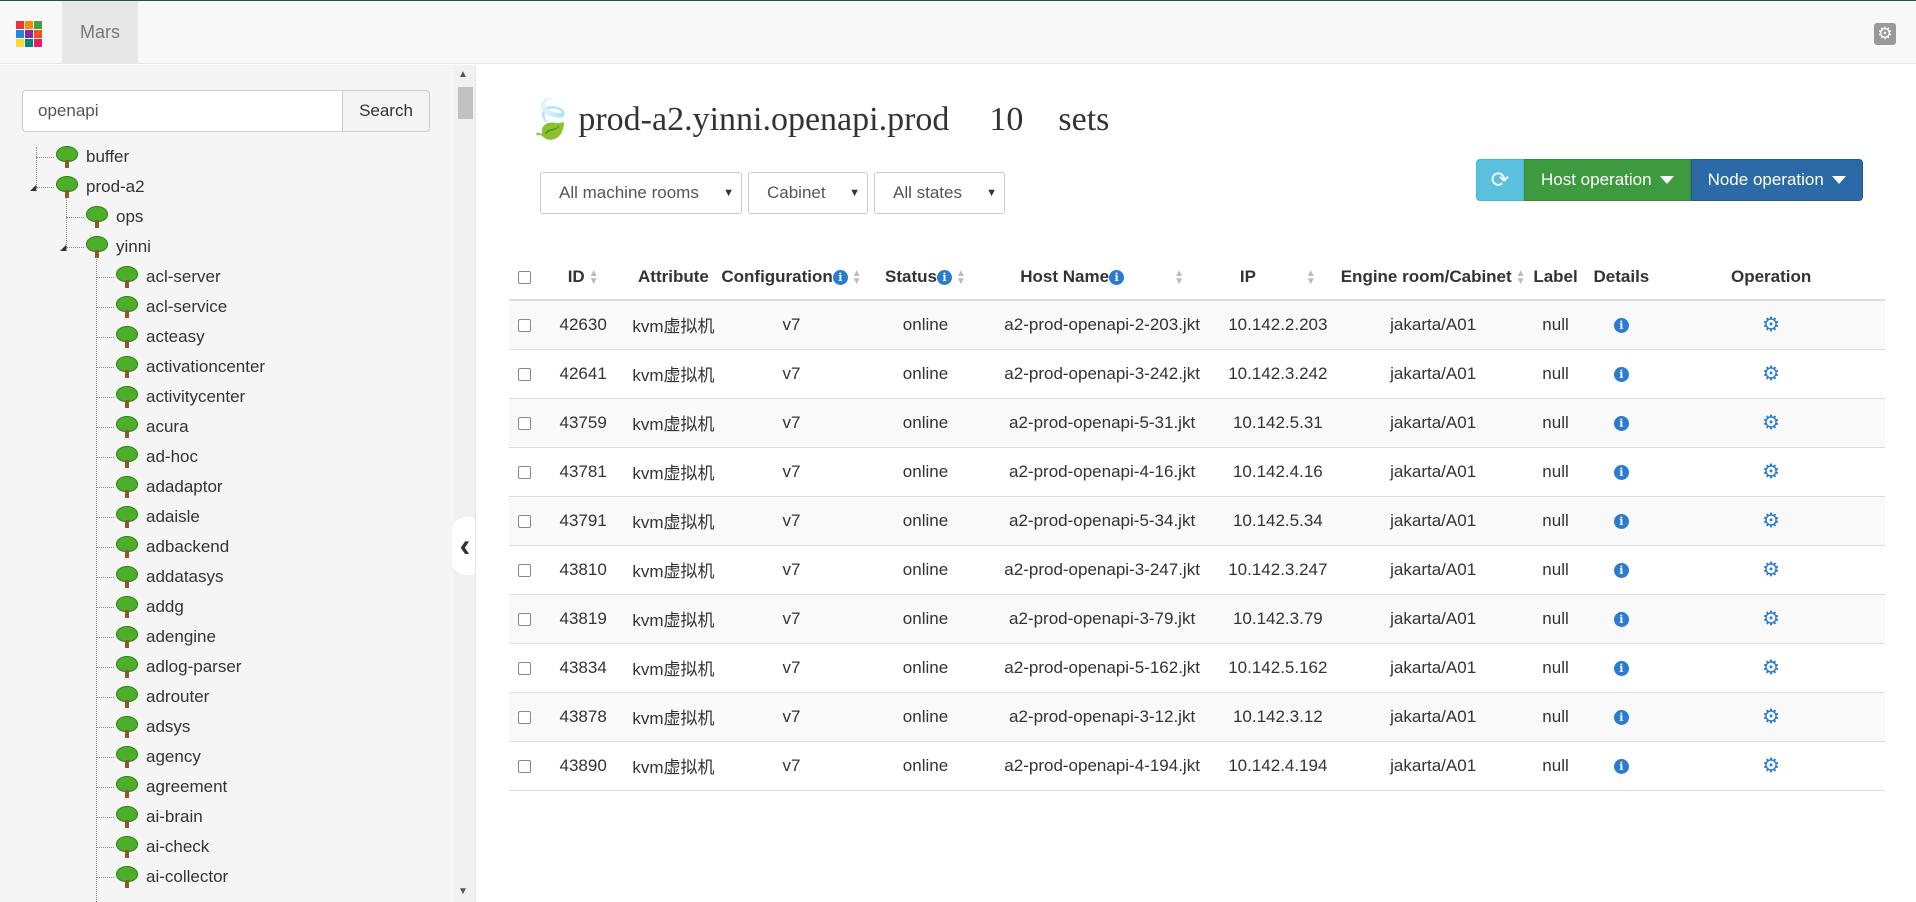 This screenshot has width=1916, height=902. What do you see at coordinates (158, 757) in the screenshot?
I see `tree-node: agency` at bounding box center [158, 757].